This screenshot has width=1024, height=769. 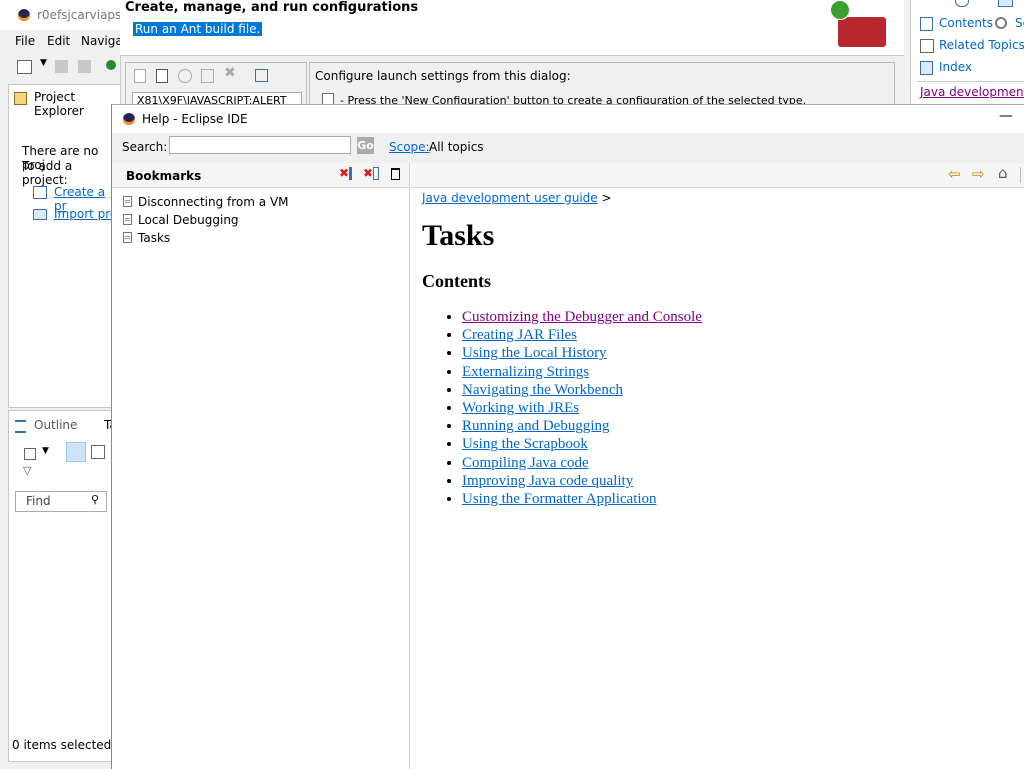 What do you see at coordinates (525, 444) in the screenshot?
I see `topic-link: Using the Scrapbook` at bounding box center [525, 444].